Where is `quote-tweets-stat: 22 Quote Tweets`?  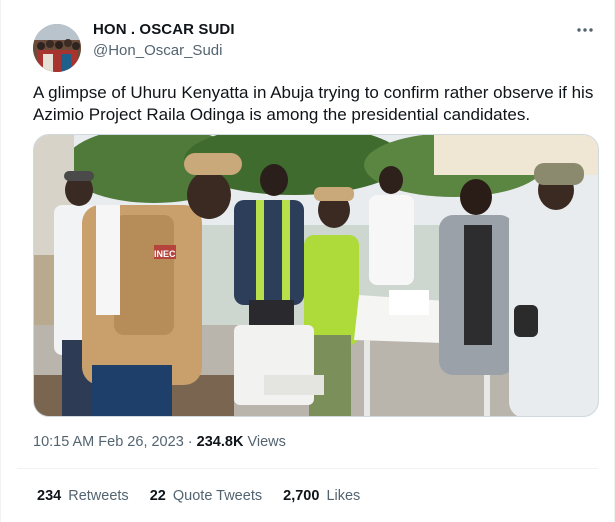
quote-tweets-stat: 22 Quote Tweets is located at coordinates (206, 496).